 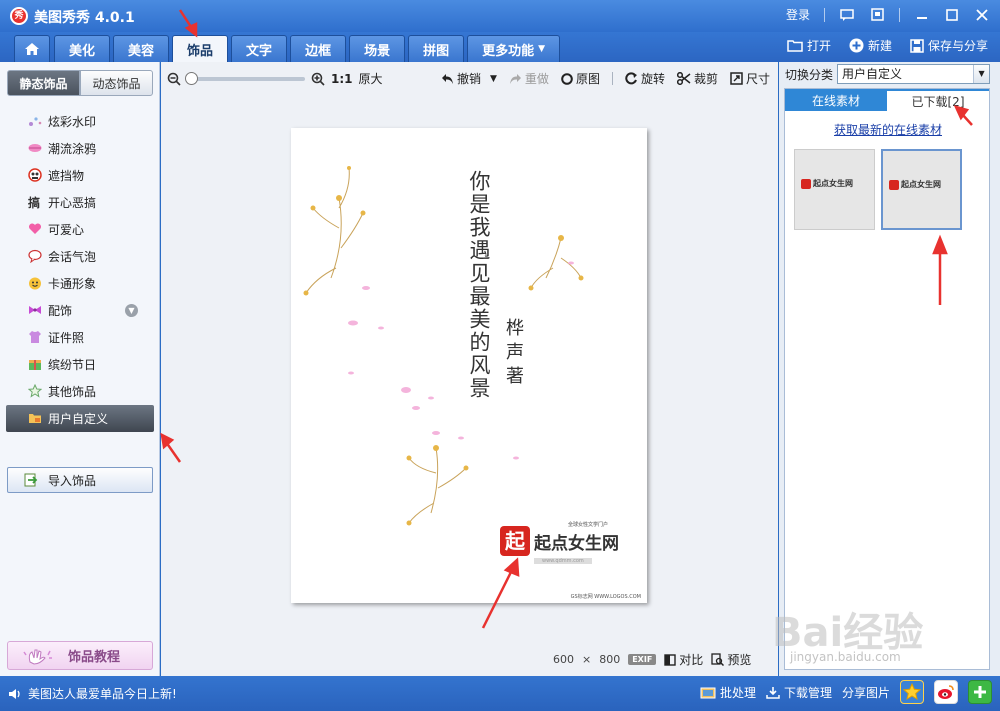 I want to click on tab-scene: 场景, so click(x=377, y=48).